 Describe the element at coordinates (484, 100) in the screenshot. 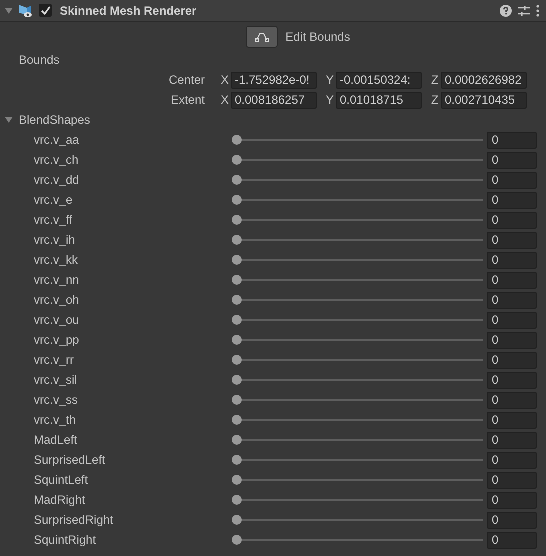

I see `number-field: 0.002710435` at that location.